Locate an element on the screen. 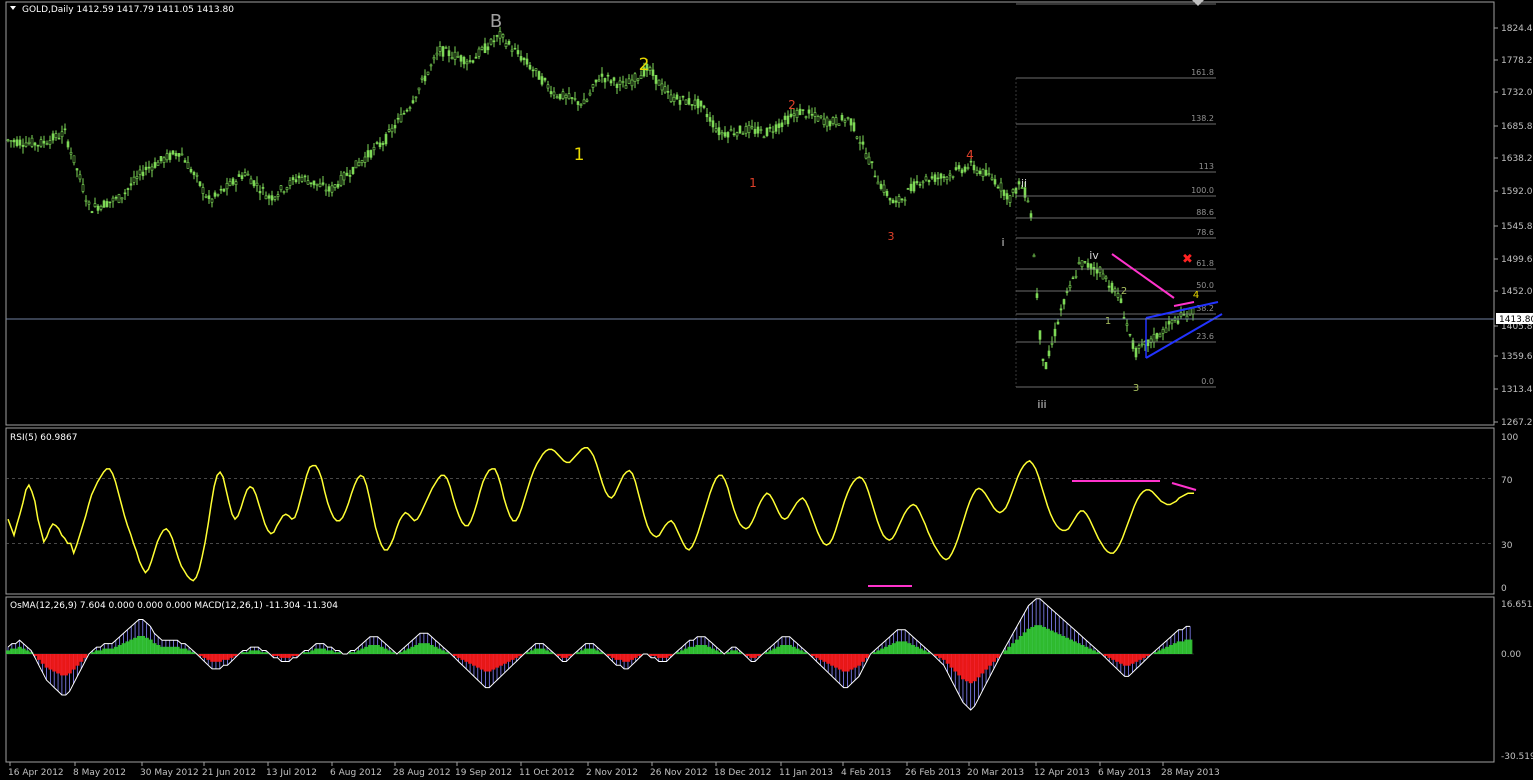 The width and height of the screenshot is (1533, 780). red-x-marker-icon: ✖ is located at coordinates (1187, 259).